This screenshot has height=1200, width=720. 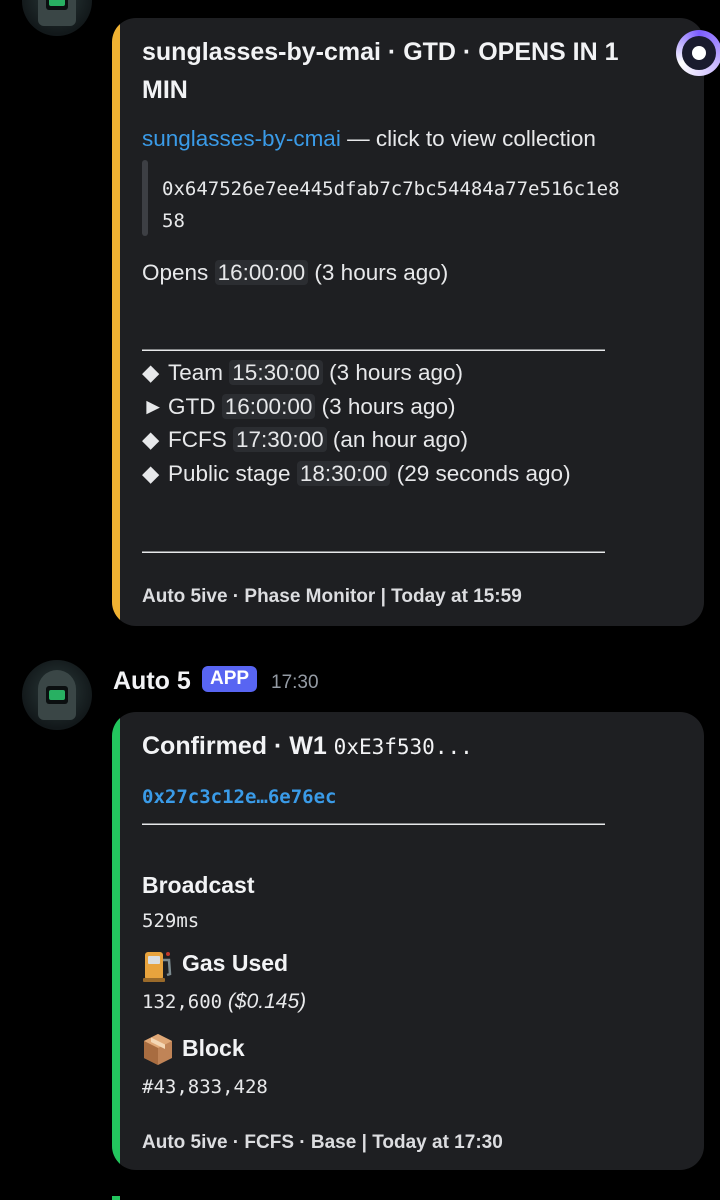 I want to click on author-avatar, so click(x=57, y=695).